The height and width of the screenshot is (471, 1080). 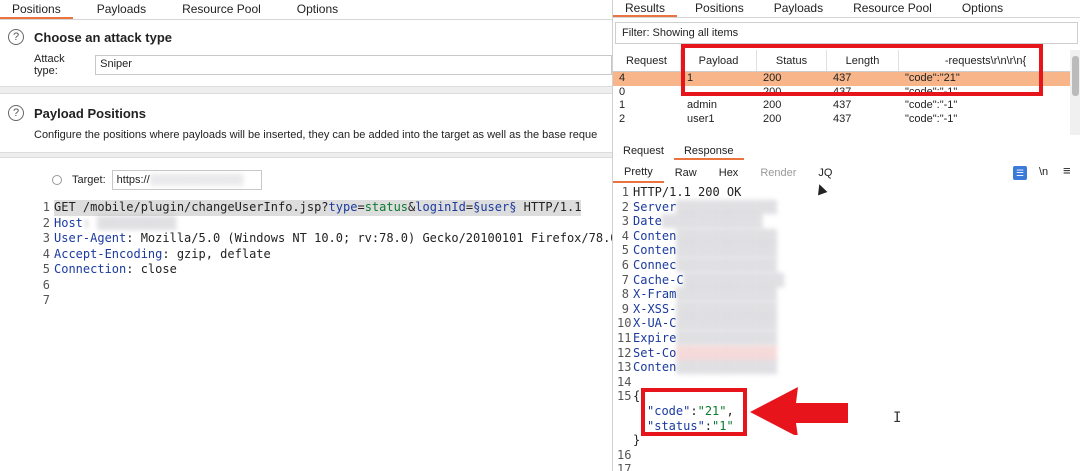 What do you see at coordinates (847, 265) in the screenshot?
I see `response-line: 6 Connec ░░░░░░░░░░░░░░` at bounding box center [847, 265].